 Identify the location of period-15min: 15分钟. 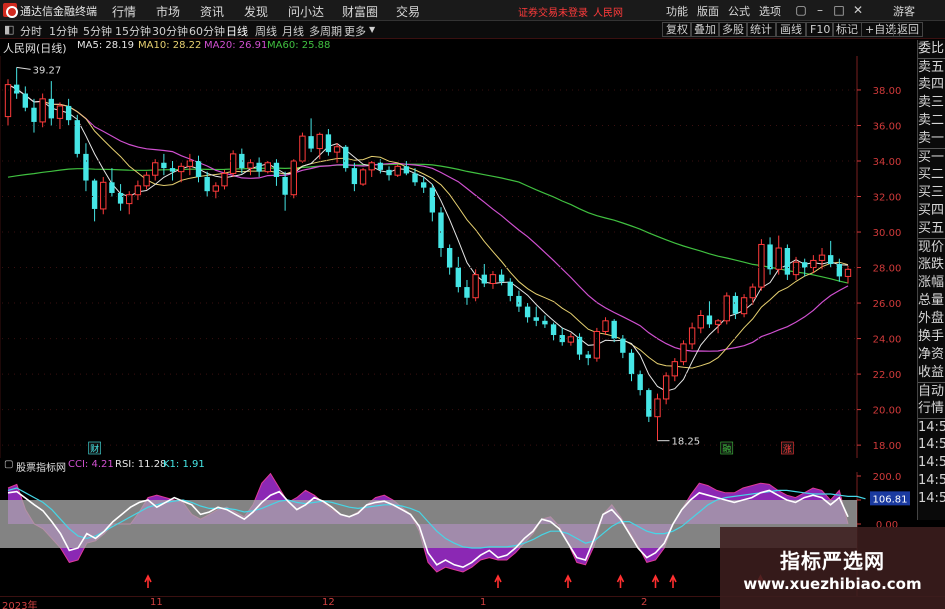
(133, 31).